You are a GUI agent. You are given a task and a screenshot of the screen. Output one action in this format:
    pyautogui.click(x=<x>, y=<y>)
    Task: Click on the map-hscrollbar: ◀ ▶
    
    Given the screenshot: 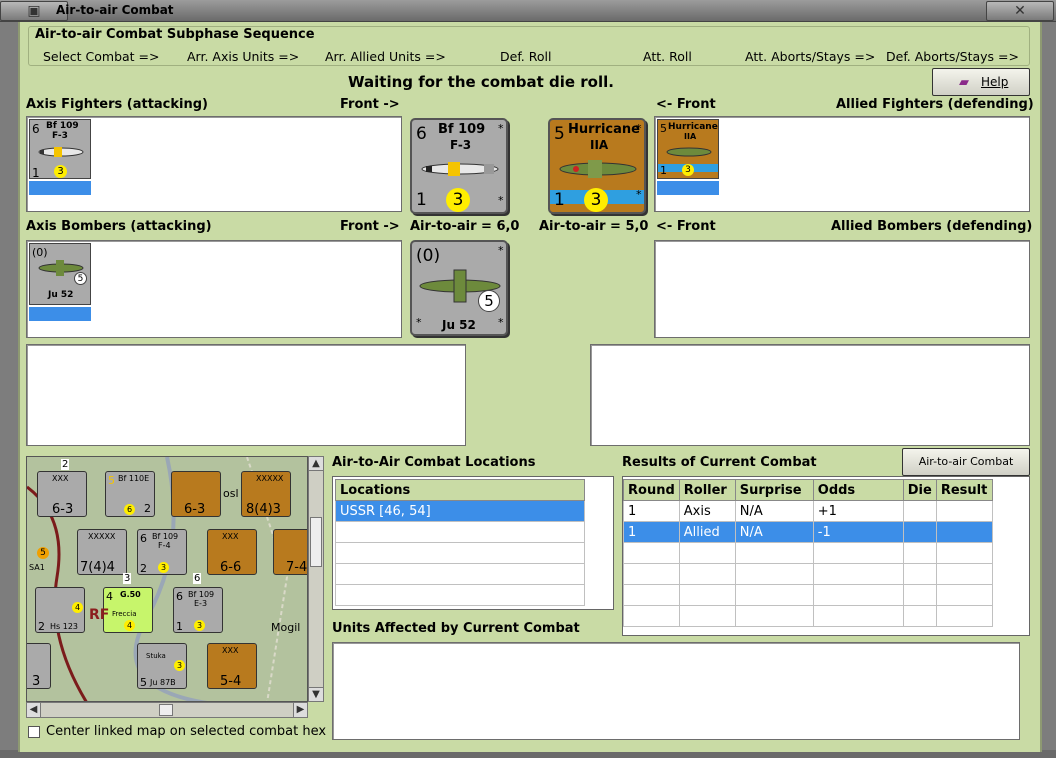 What is the action you would take?
    pyautogui.click(x=167, y=710)
    